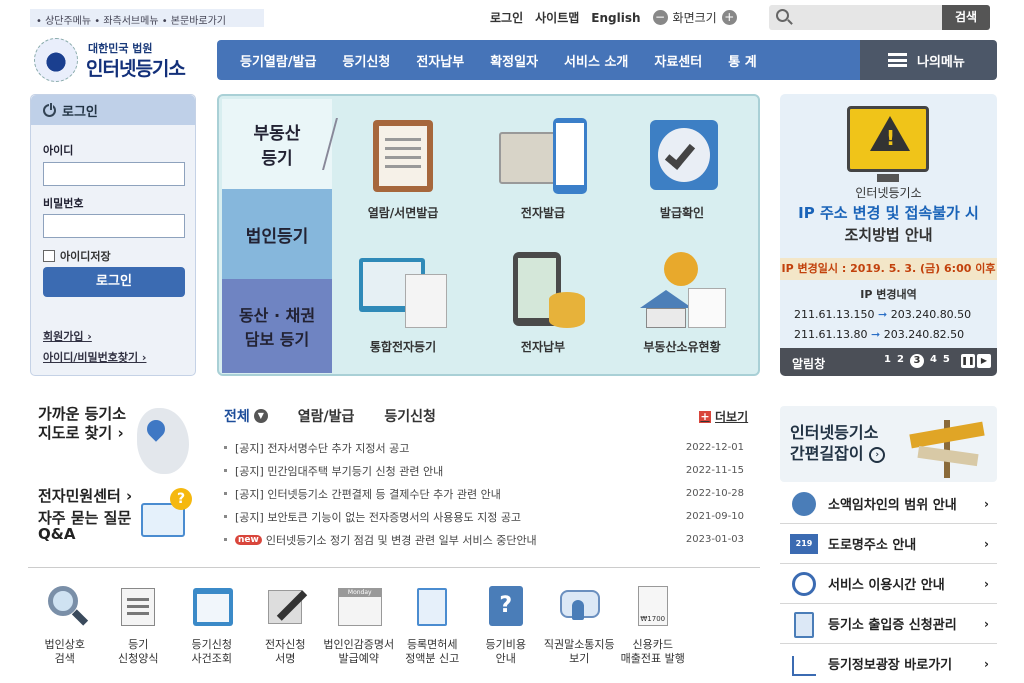  I want to click on question-icon: ?, so click(181, 499).